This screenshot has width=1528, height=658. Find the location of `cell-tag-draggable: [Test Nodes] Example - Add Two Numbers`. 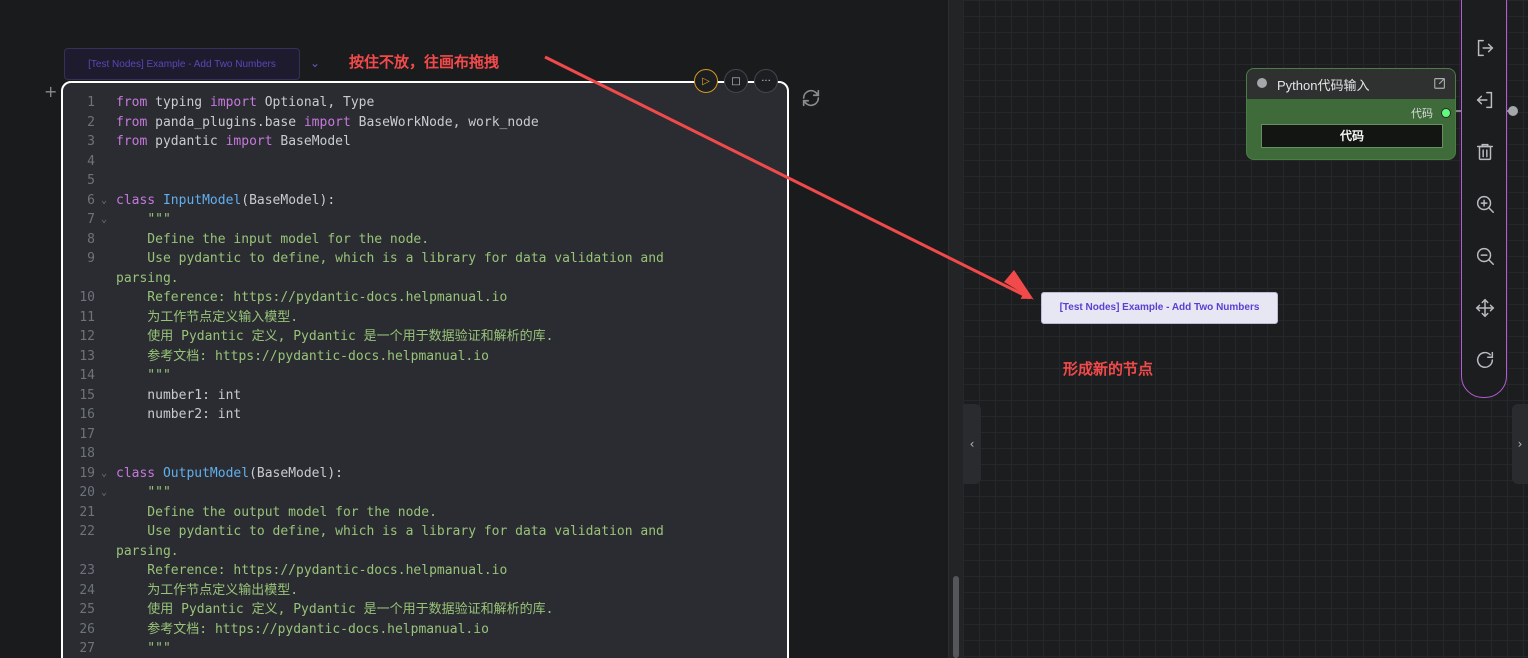

cell-tag-draggable: [Test Nodes] Example - Add Two Numbers is located at coordinates (182, 64).